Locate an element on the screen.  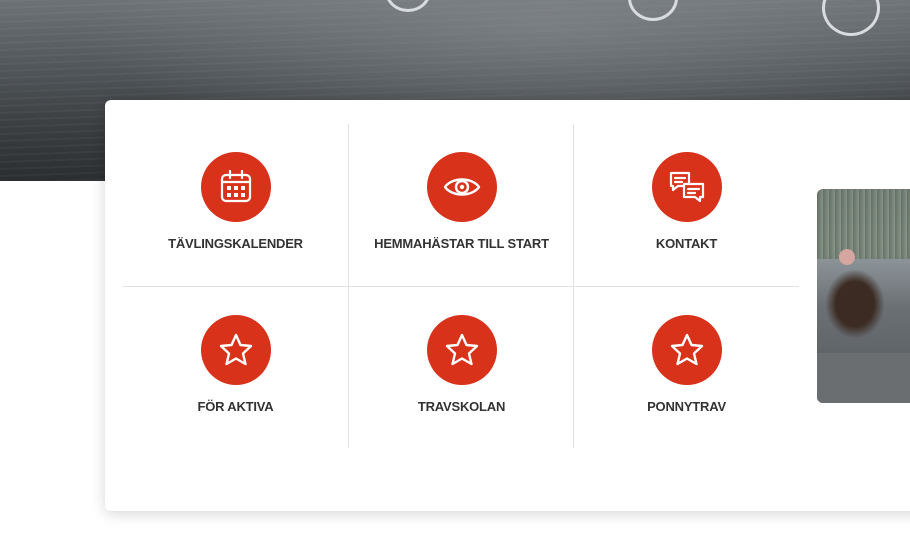
photo-track is located at coordinates (863, 378).